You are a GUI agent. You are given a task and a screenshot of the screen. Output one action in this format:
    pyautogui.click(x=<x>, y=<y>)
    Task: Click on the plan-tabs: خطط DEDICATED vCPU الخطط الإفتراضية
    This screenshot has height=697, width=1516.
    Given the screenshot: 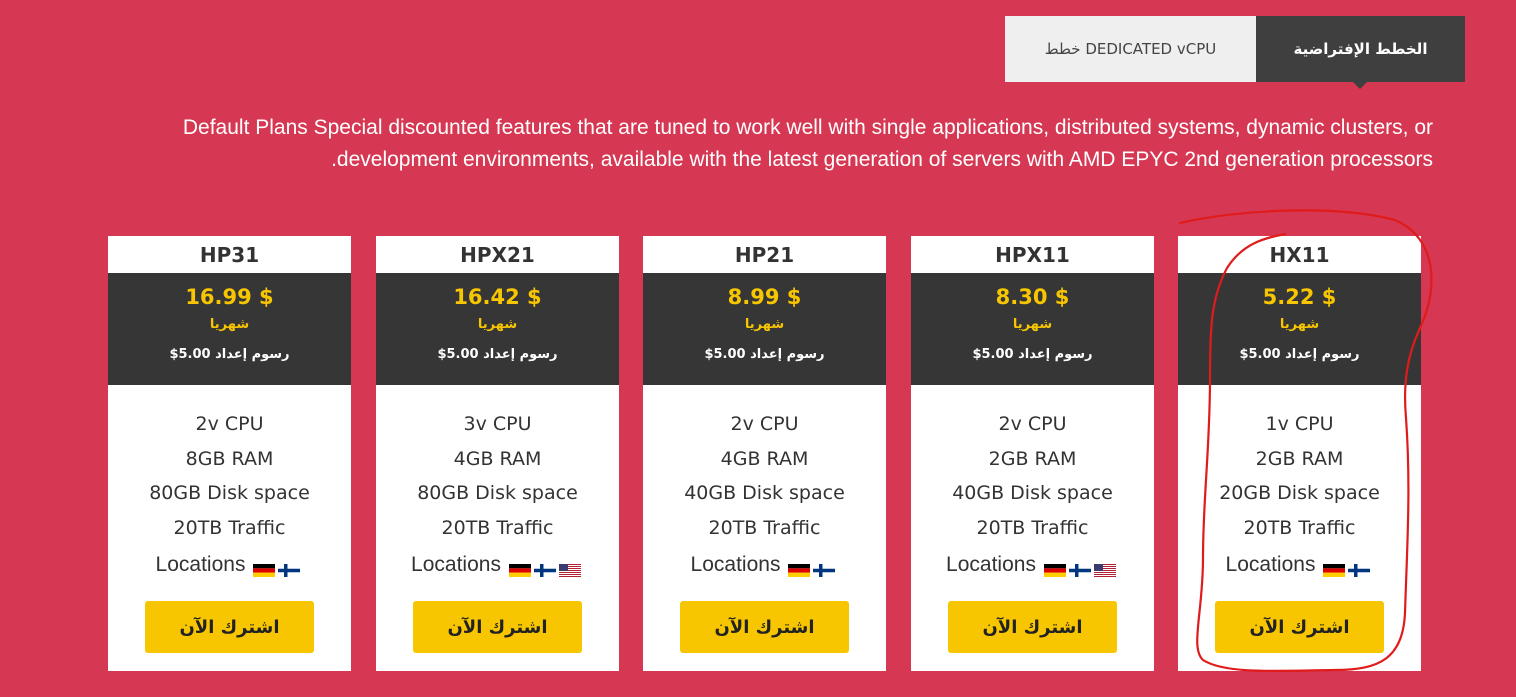 What is the action you would take?
    pyautogui.click(x=1235, y=52)
    